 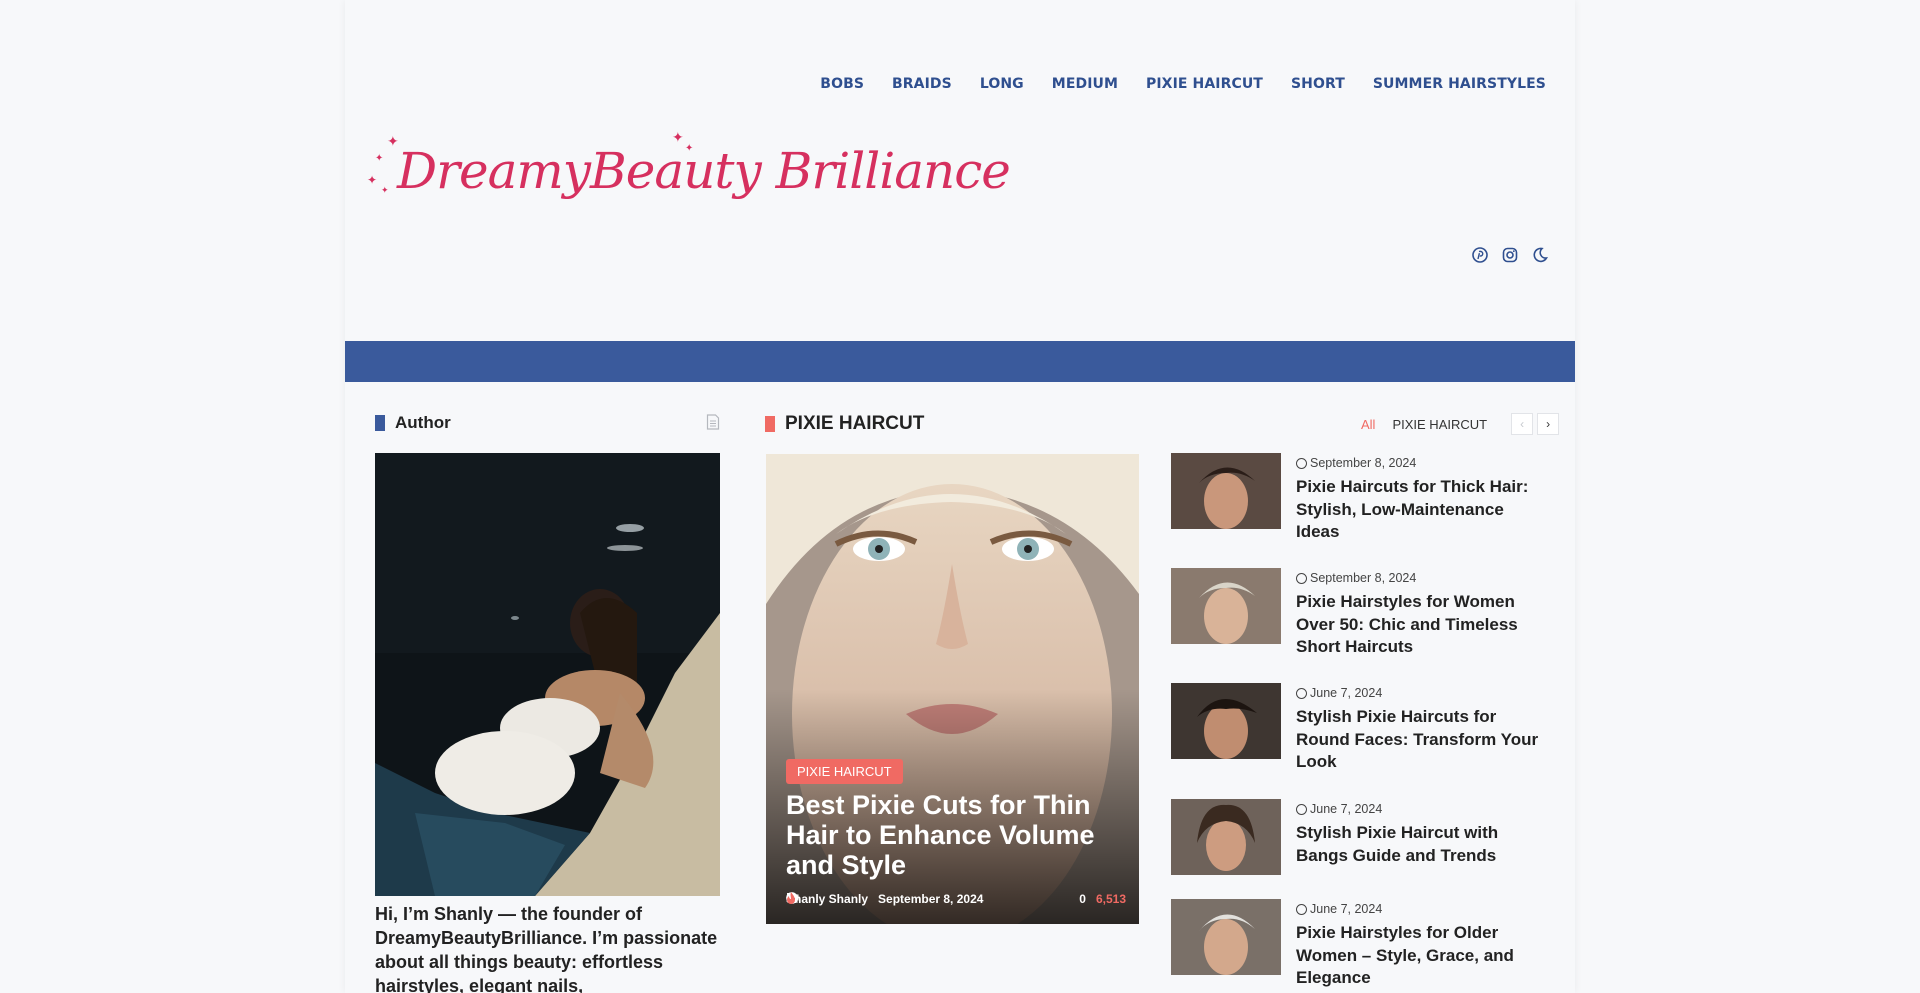 I want to click on filter-all-tab: All, so click(x=1368, y=424).